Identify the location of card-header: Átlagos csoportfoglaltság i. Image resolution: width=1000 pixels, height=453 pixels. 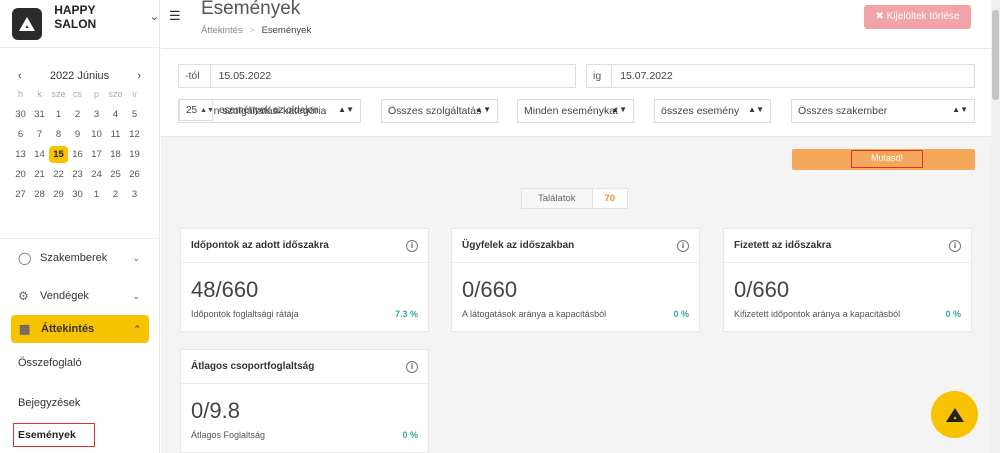
(304, 367).